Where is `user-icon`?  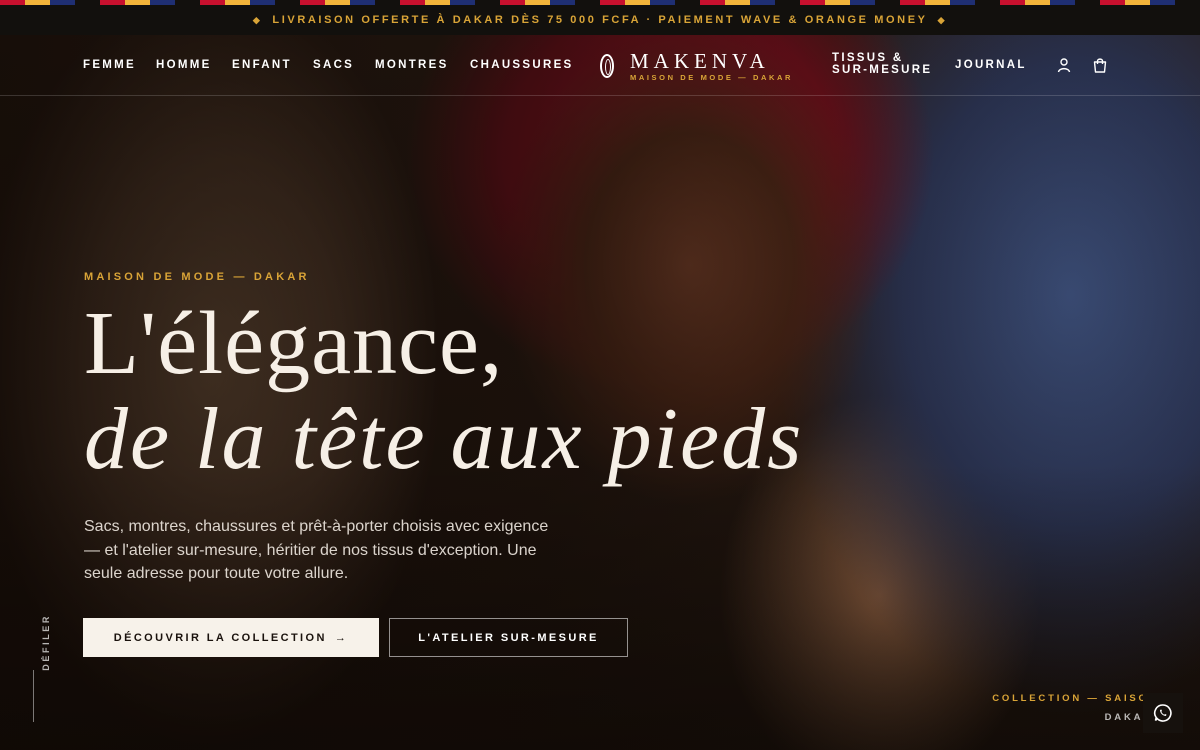
user-icon is located at coordinates (1064, 65).